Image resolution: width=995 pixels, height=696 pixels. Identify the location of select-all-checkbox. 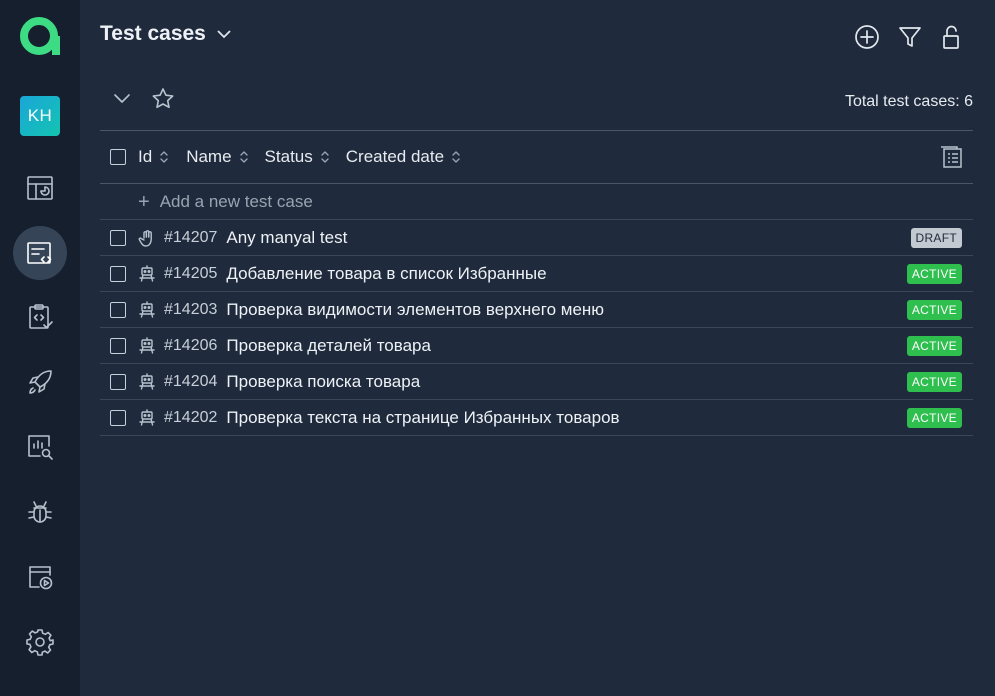
(118, 157).